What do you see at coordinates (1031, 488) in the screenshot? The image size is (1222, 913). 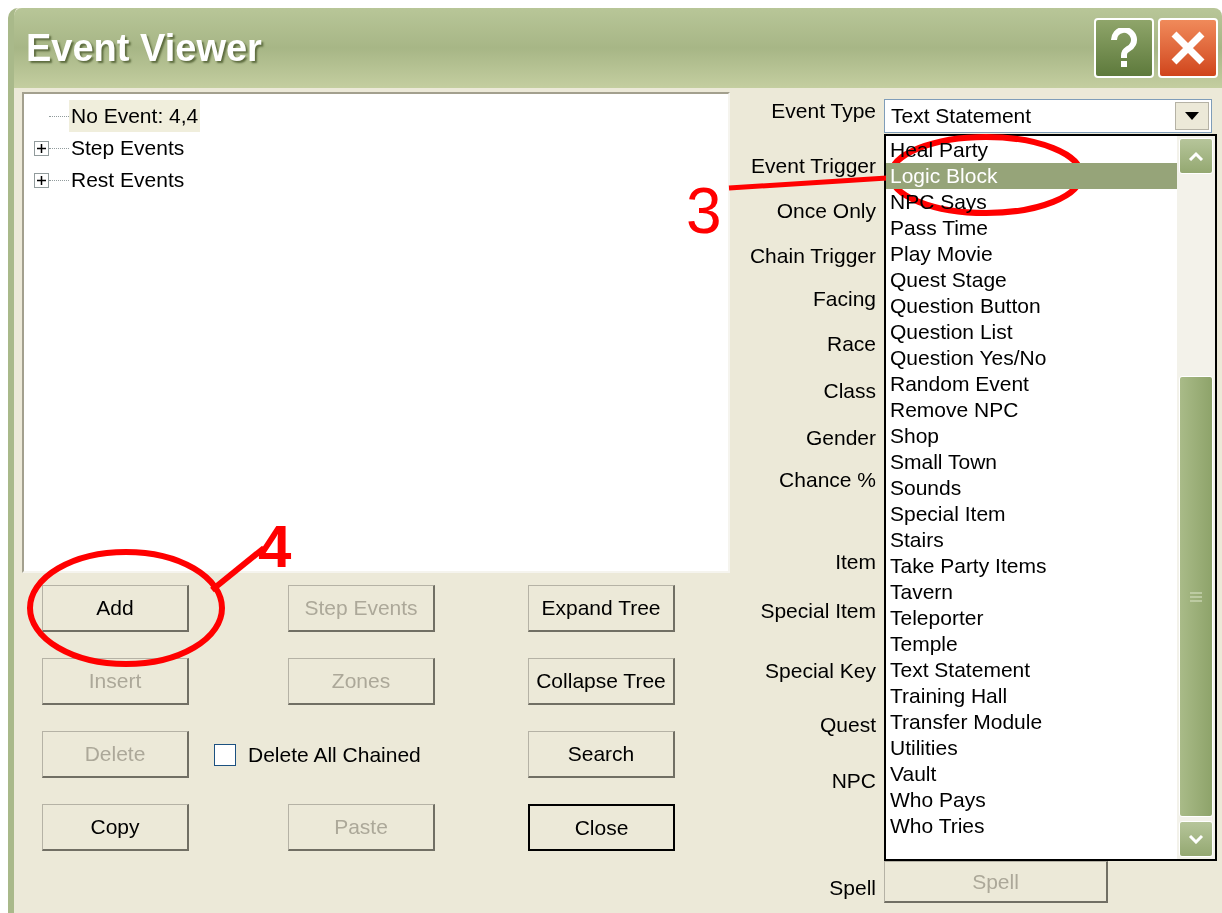 I see `dropdown-option: Sounds` at bounding box center [1031, 488].